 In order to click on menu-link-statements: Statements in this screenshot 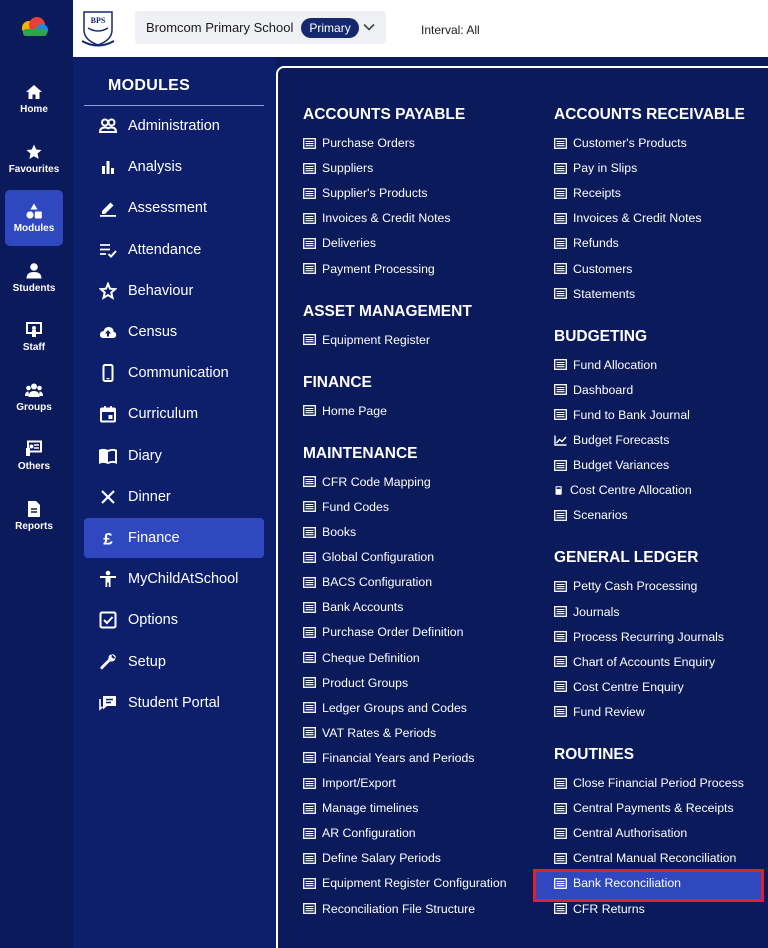, I will do `click(594, 294)`.